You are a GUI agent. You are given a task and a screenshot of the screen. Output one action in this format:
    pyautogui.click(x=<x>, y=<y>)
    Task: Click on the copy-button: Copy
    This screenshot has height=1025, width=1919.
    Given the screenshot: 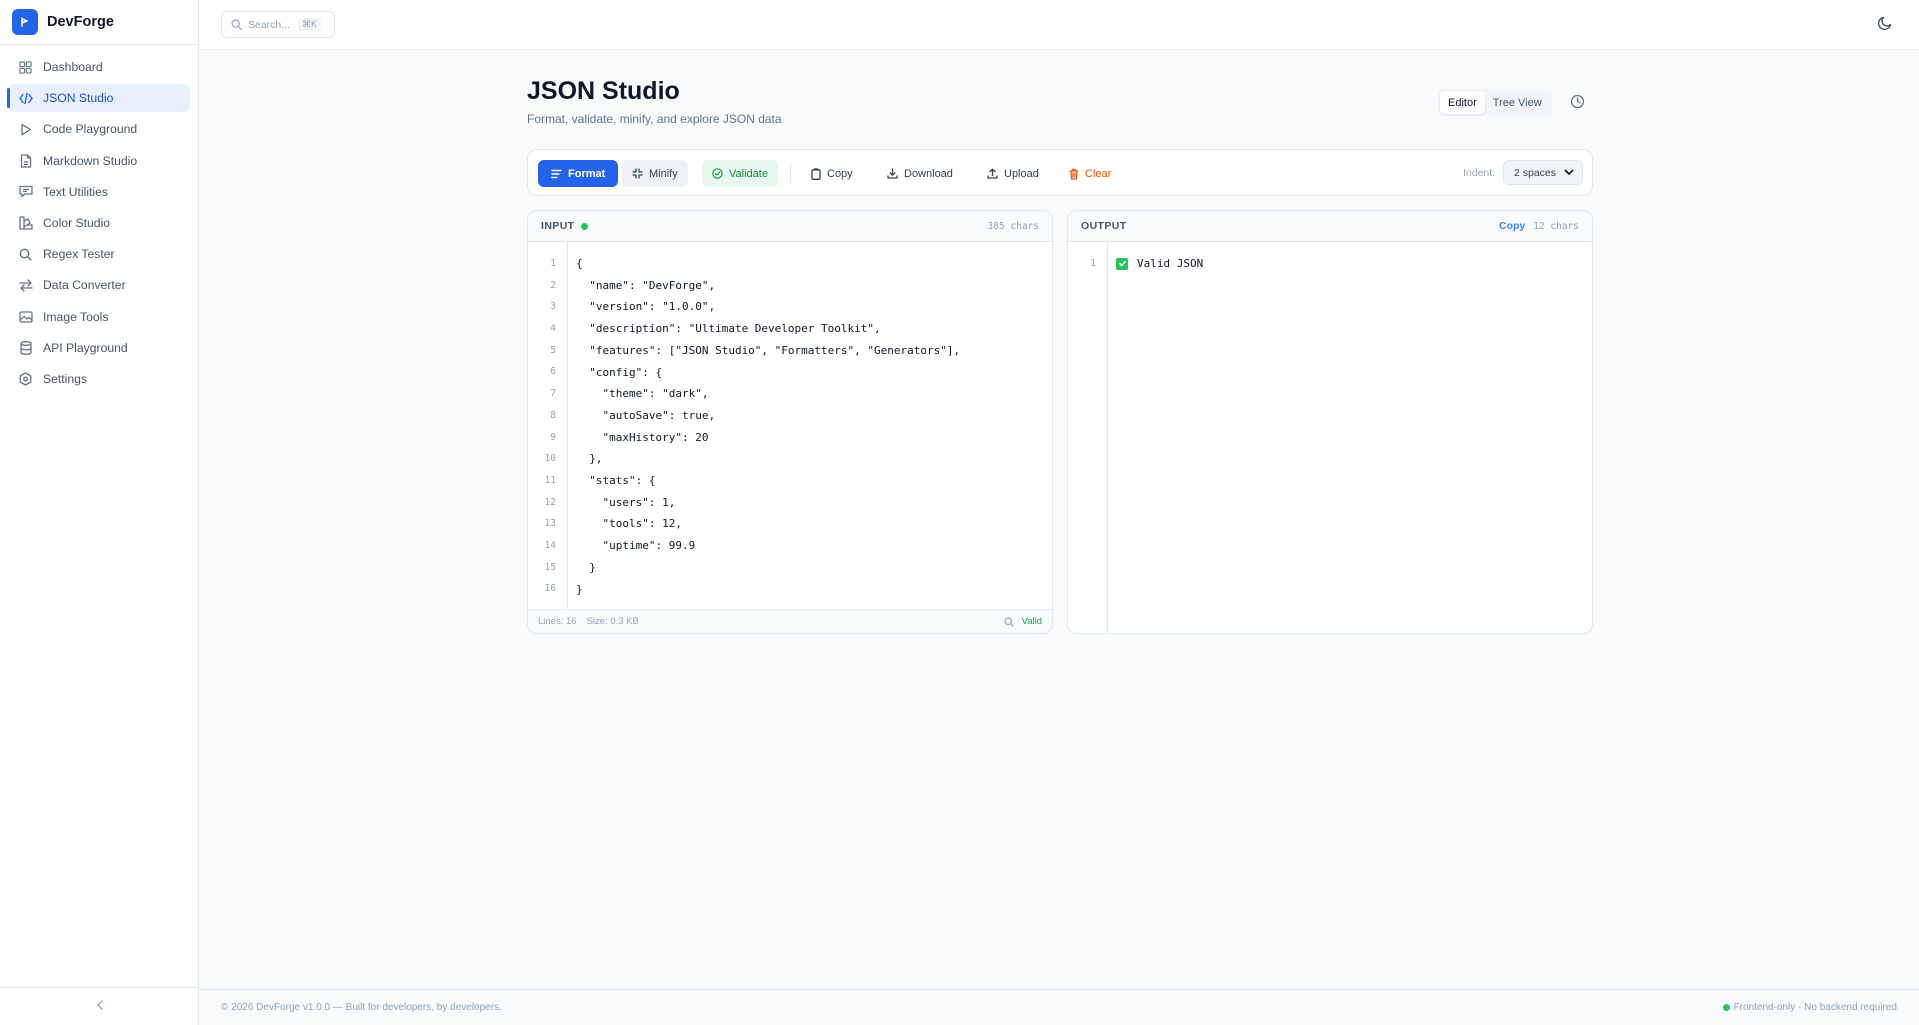 What is the action you would take?
    pyautogui.click(x=832, y=173)
    